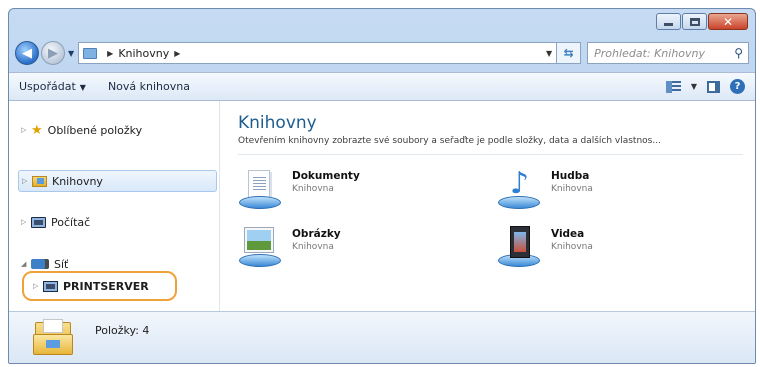 This screenshot has height=367, width=760. Describe the element at coordinates (545, 248) in the screenshot. I see `library-tile-videos: Videa Knihovna` at that location.